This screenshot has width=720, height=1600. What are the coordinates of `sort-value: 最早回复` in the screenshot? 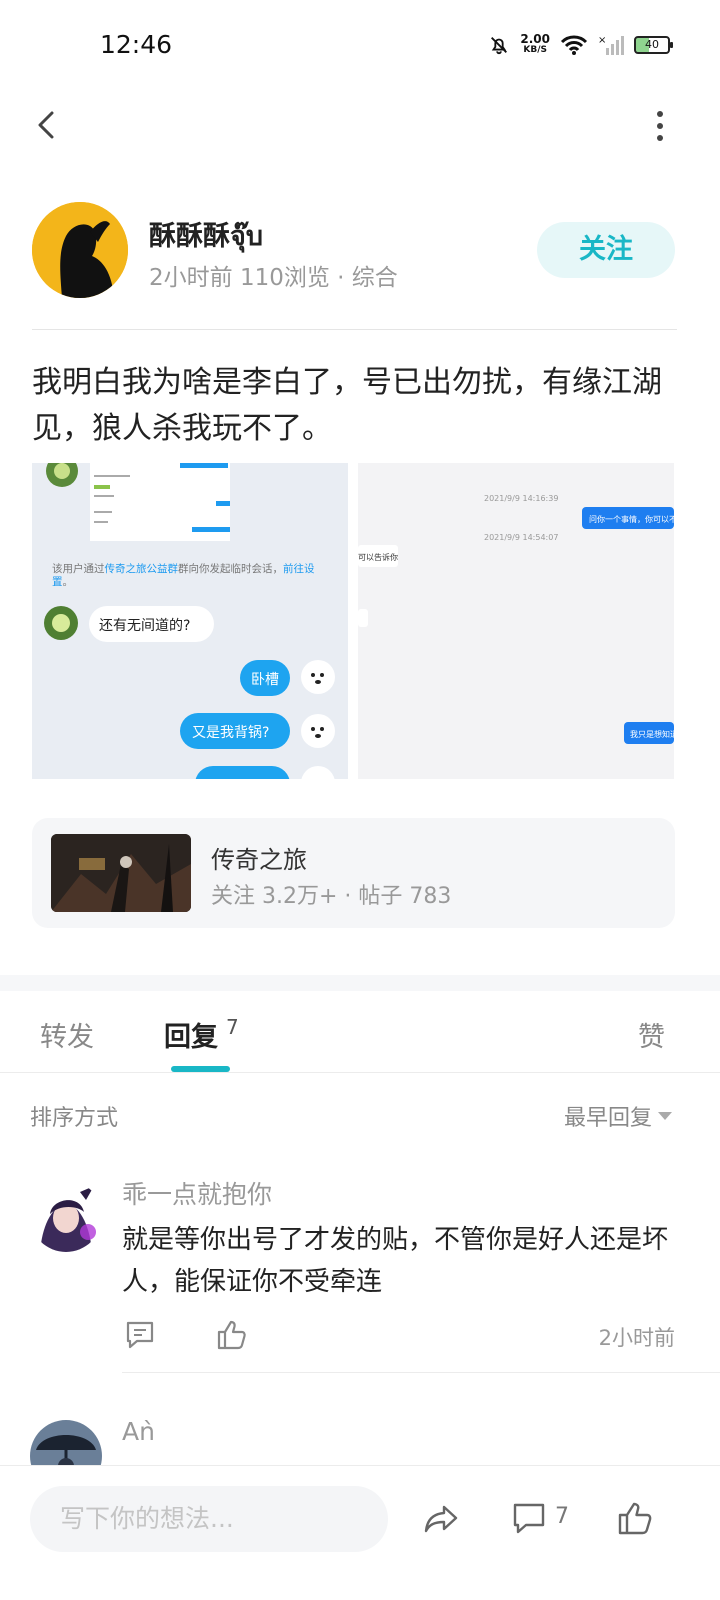 It's located at (607, 1118).